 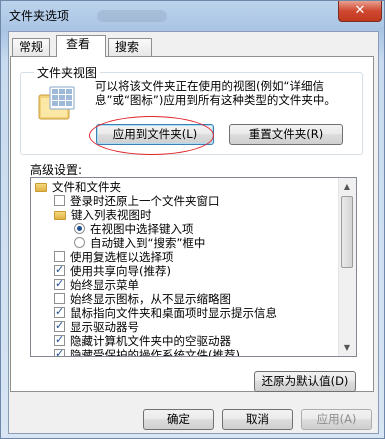 What do you see at coordinates (132, 16) in the screenshot?
I see `blurred-title-text` at bounding box center [132, 16].